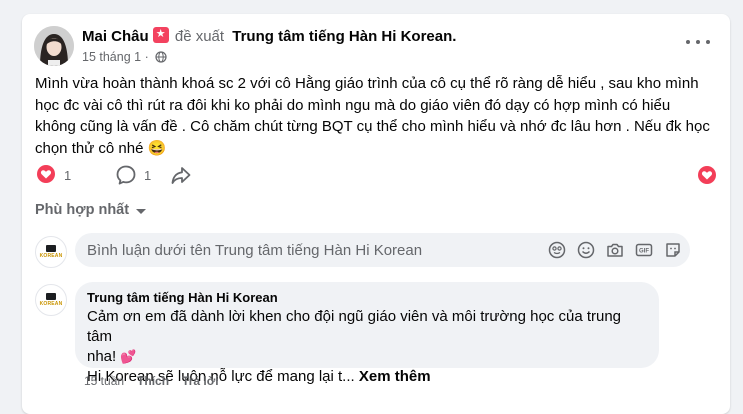  I want to click on author-avatar, so click(54, 46).